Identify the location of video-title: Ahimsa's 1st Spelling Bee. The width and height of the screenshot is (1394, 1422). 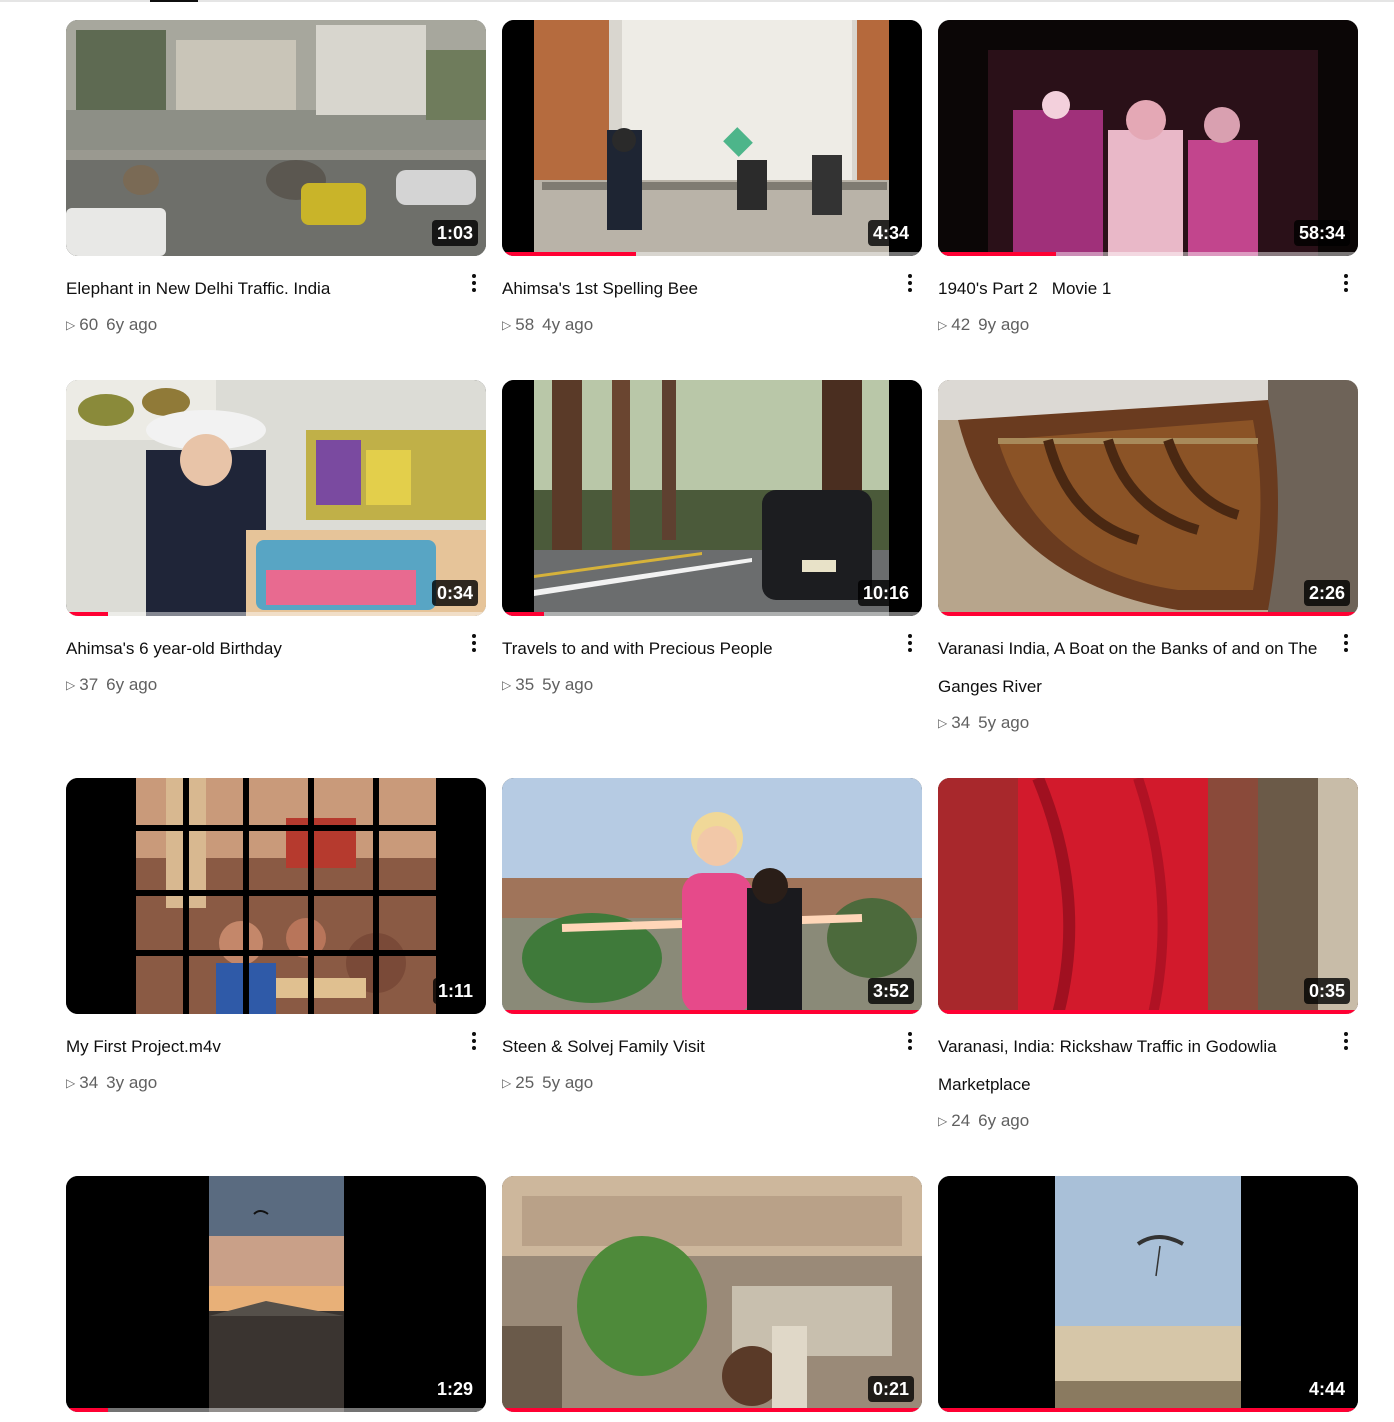
(697, 289).